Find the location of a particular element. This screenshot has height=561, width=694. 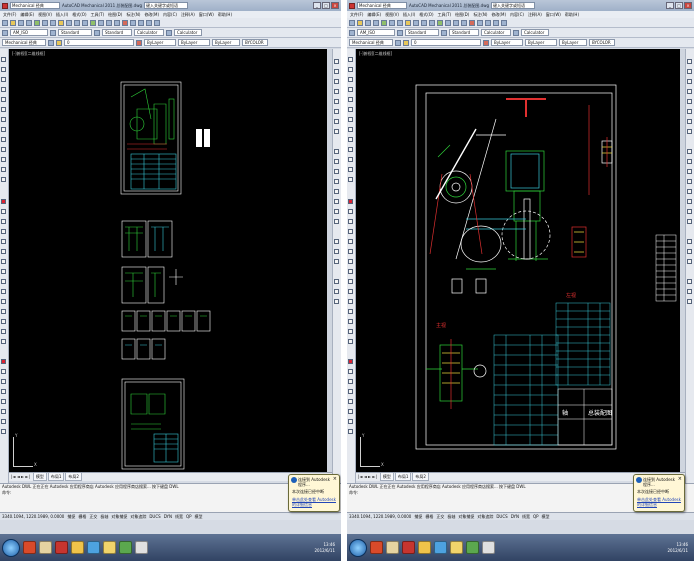

zoom-window-icon is located at coordinates (109, 22).